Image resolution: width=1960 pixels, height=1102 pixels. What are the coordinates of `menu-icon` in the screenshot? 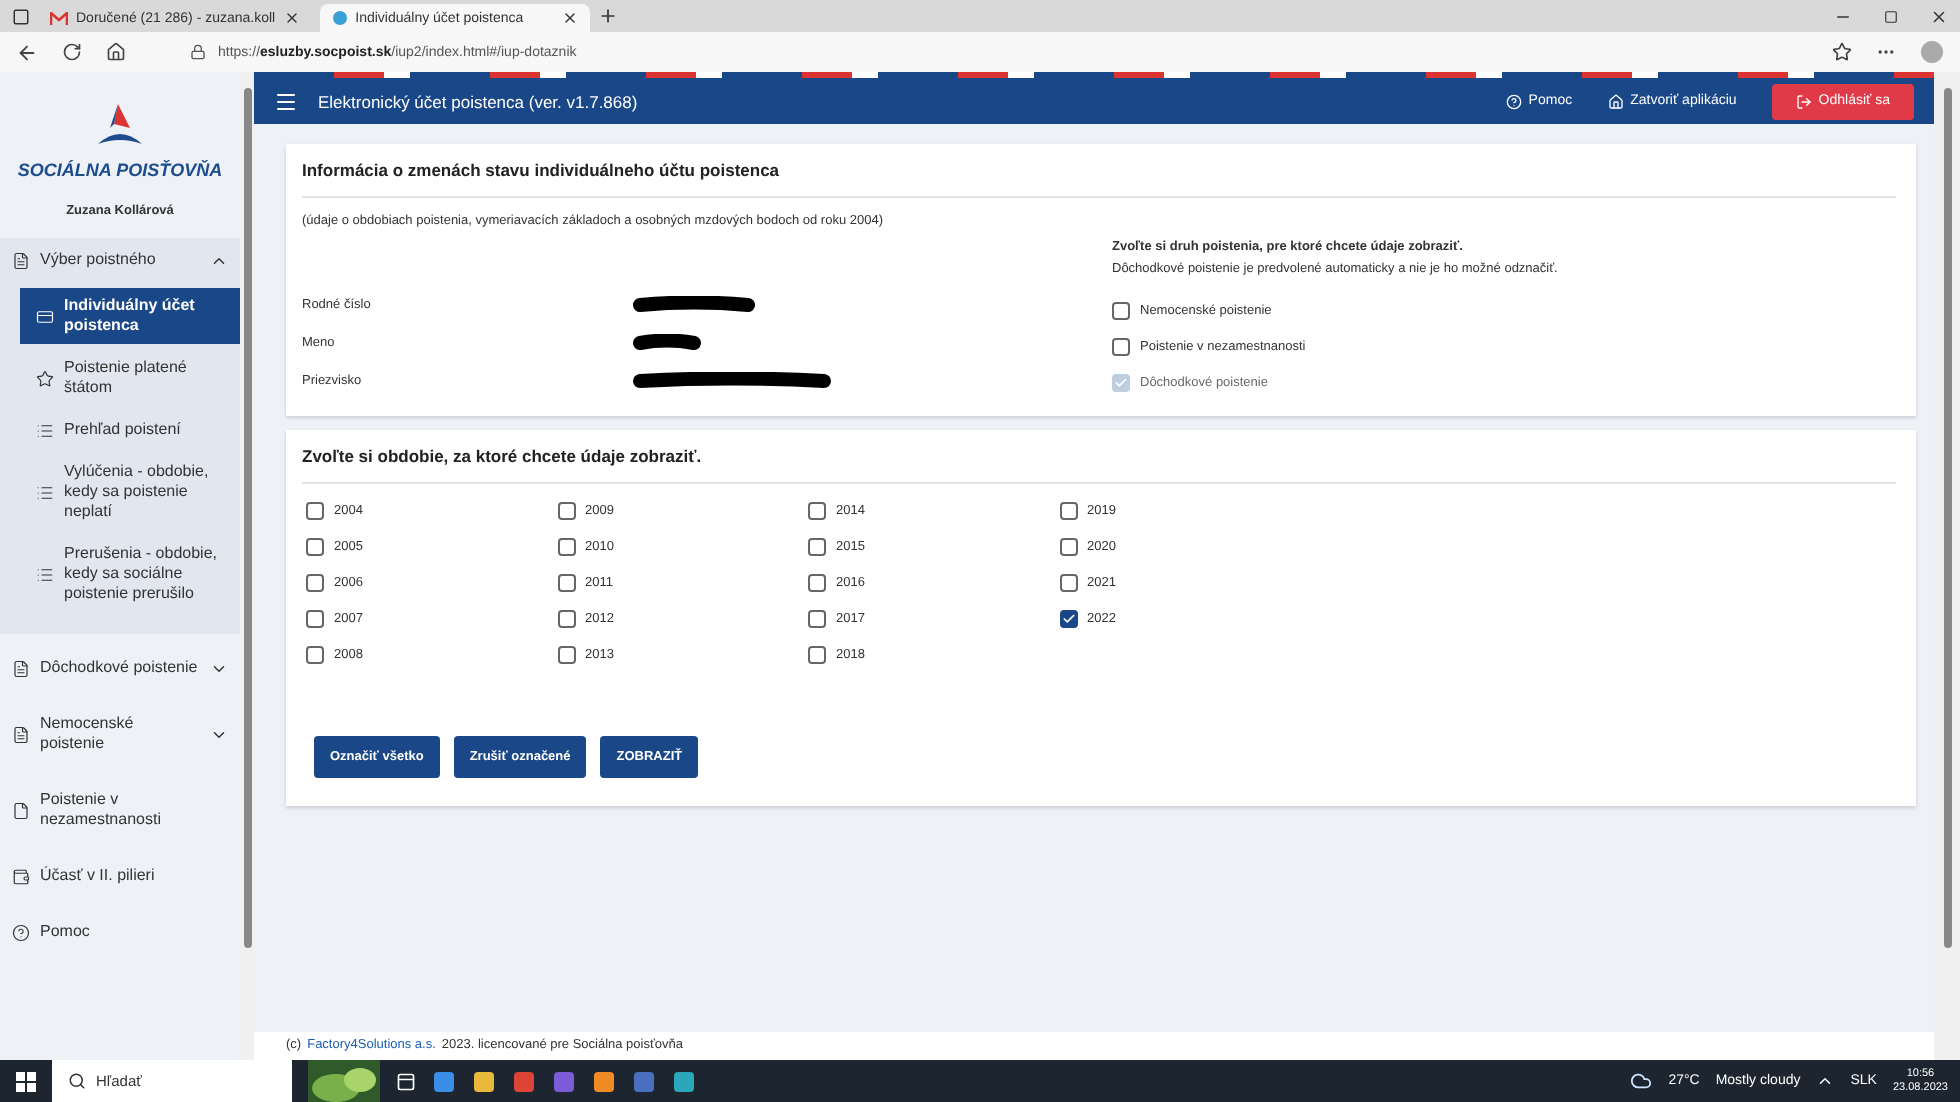 It's located at (286, 101).